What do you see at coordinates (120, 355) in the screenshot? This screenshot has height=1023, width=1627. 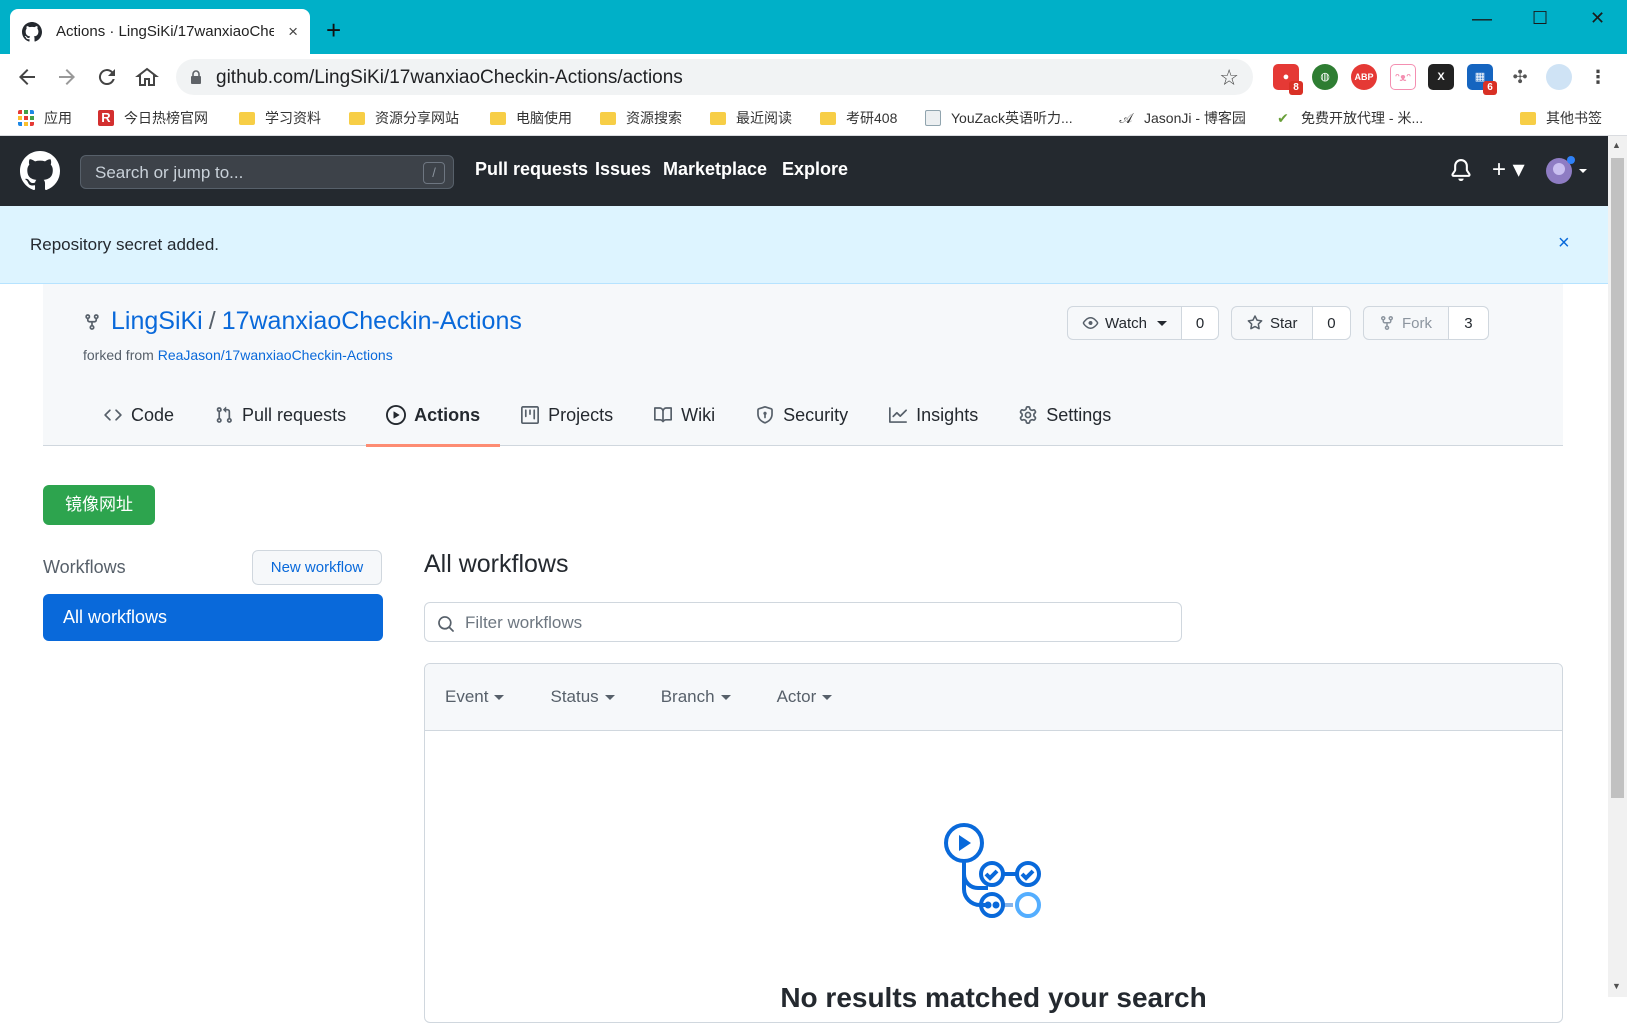 I see `forked-prefix: forked from` at bounding box center [120, 355].